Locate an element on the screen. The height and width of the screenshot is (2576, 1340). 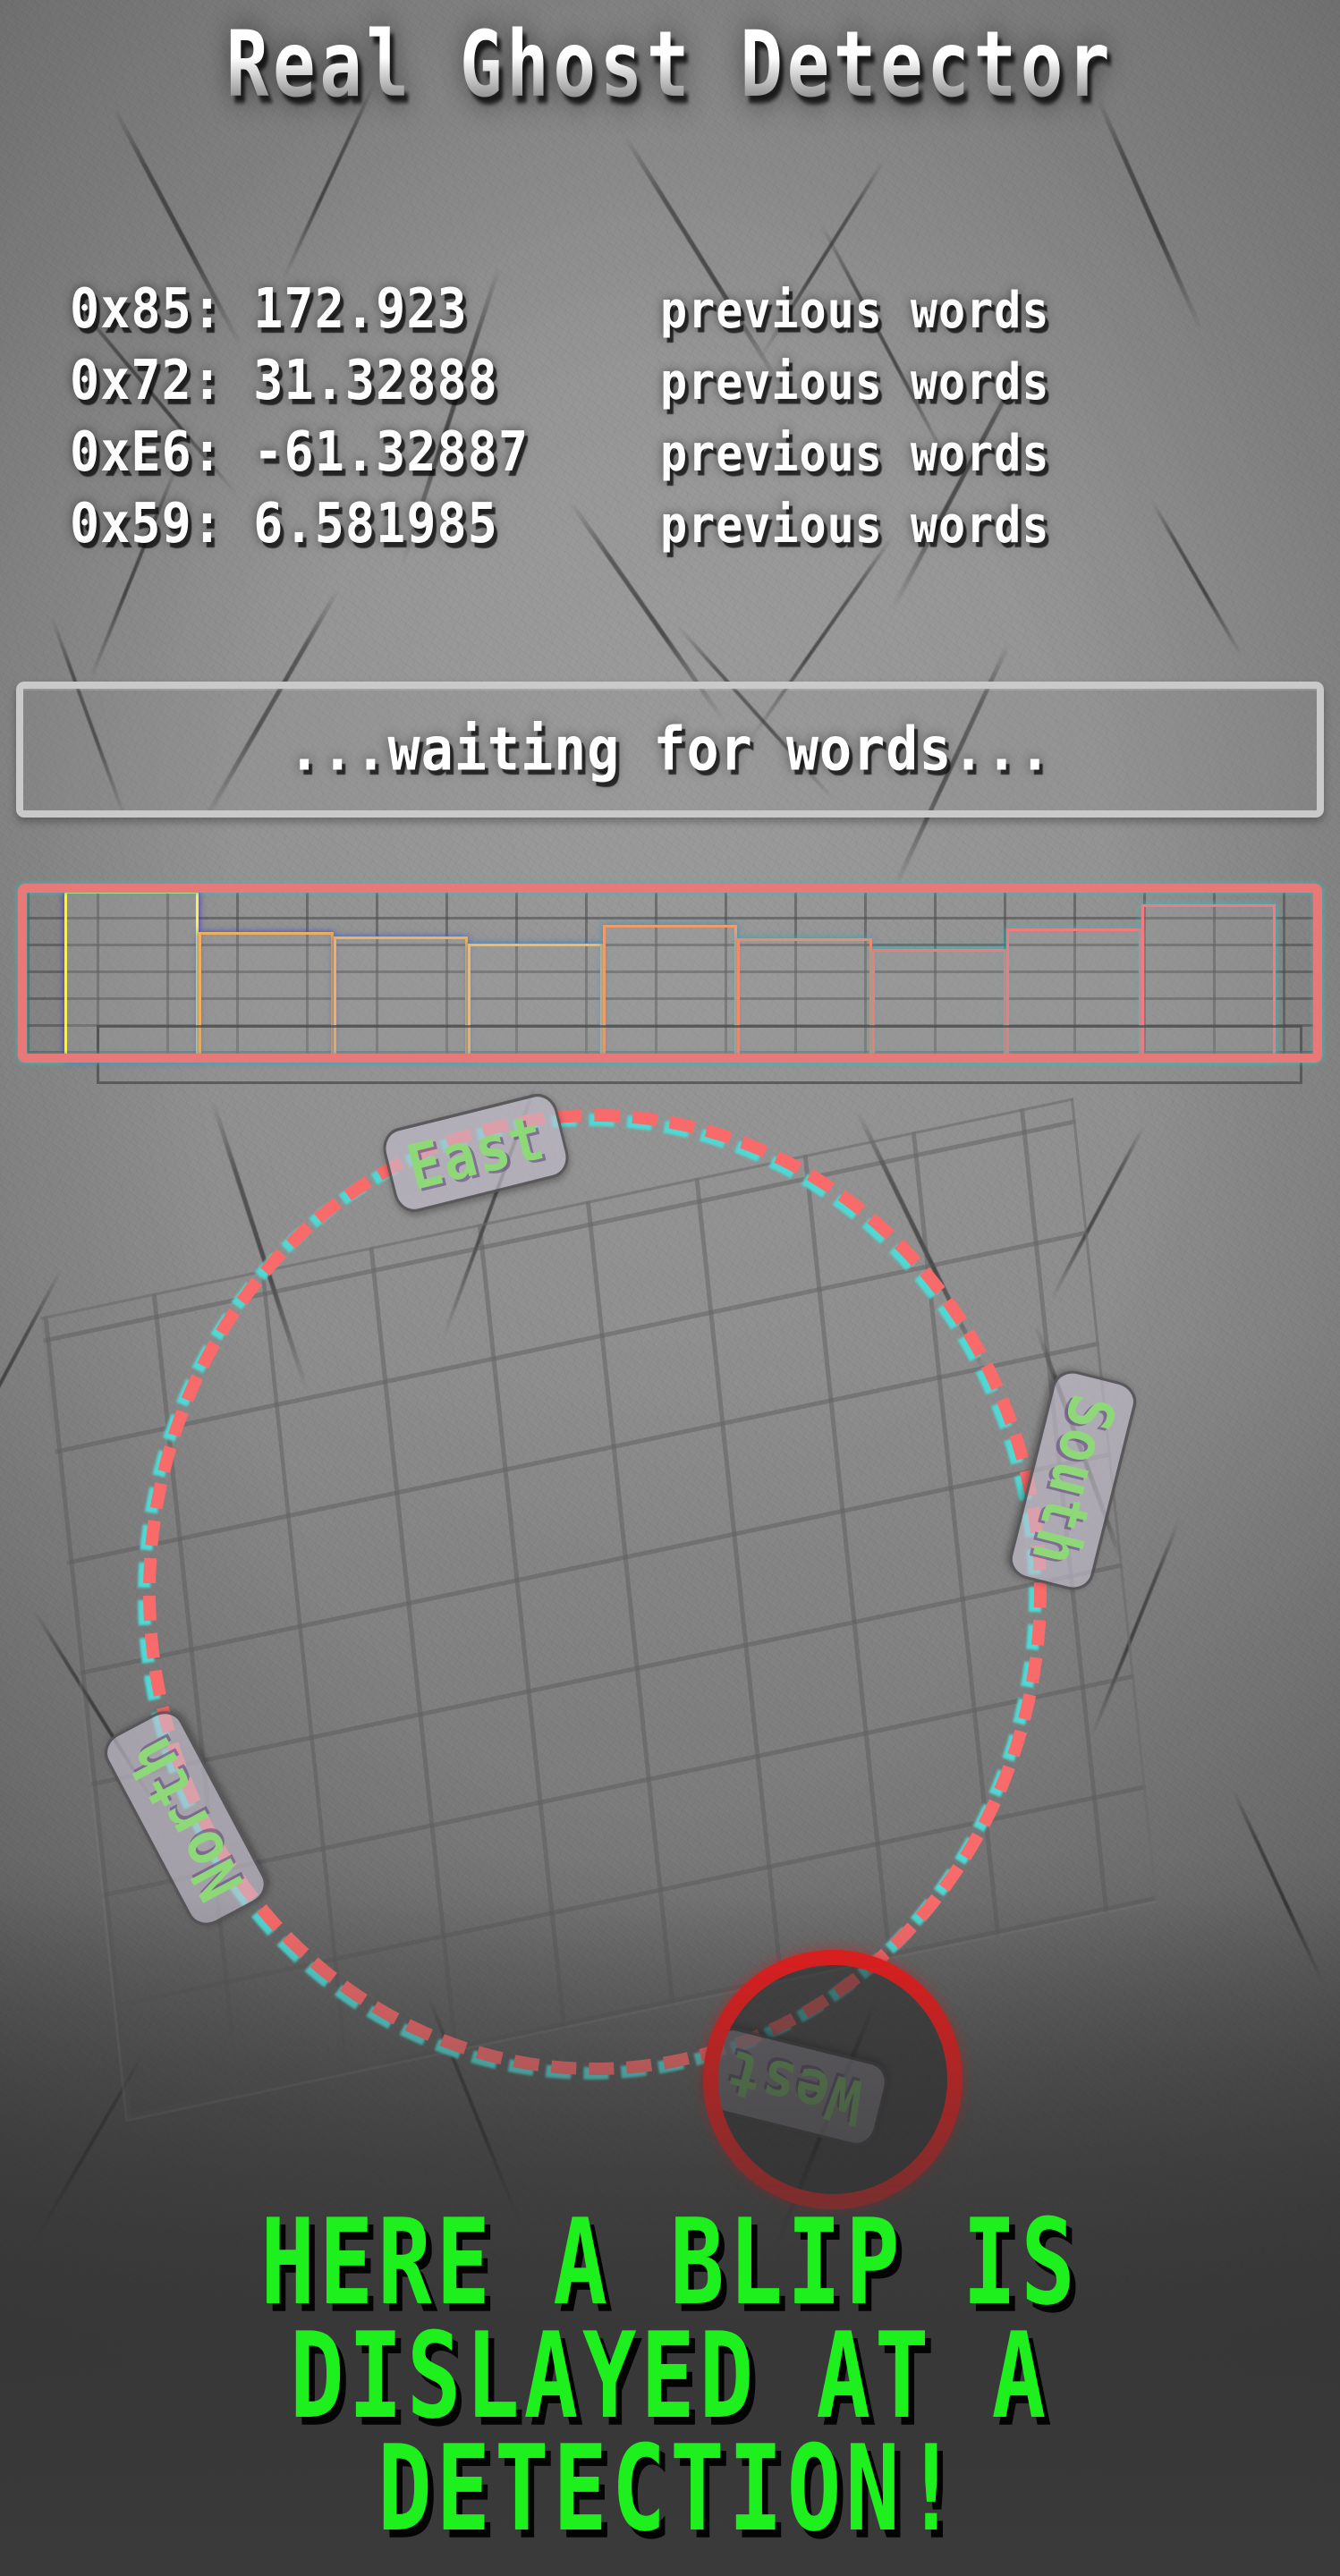
readout-row: 0x72: 31.32888 previous words is located at coordinates (669, 388).